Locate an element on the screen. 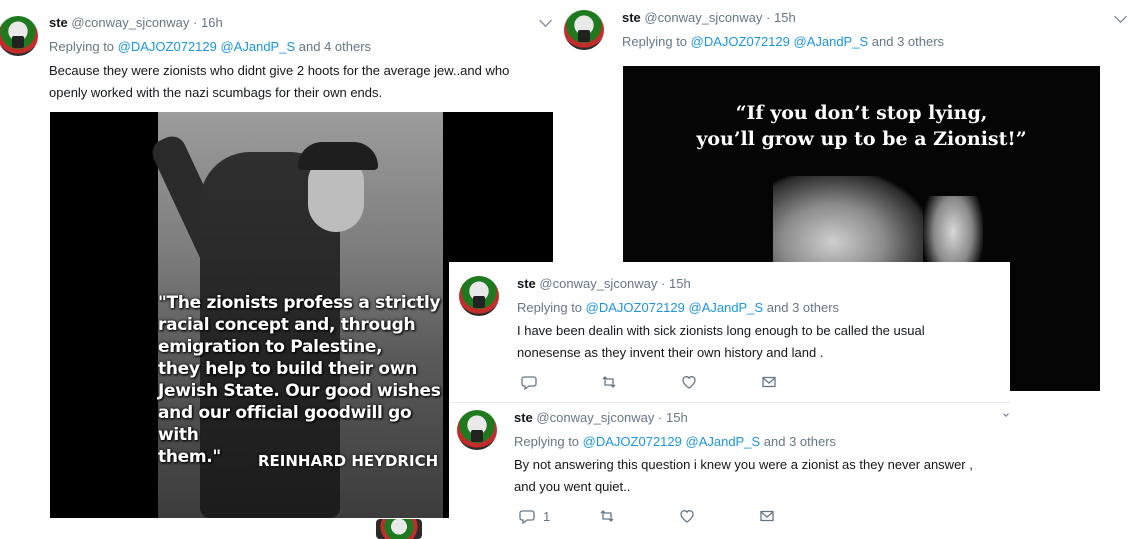 Image resolution: width=1133 pixels, height=539 pixels. photo-cap is located at coordinates (338, 156).